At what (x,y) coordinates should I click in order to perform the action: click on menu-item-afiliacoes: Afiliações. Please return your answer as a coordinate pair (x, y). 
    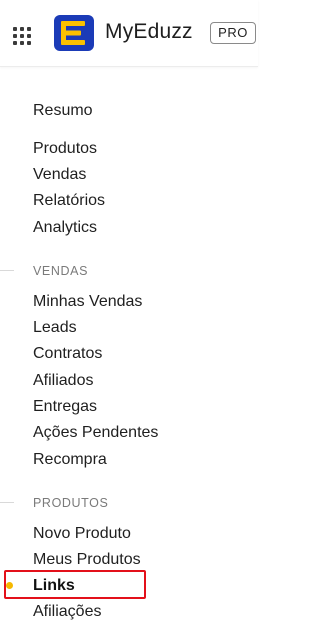
    Looking at the image, I should click on (67, 612).